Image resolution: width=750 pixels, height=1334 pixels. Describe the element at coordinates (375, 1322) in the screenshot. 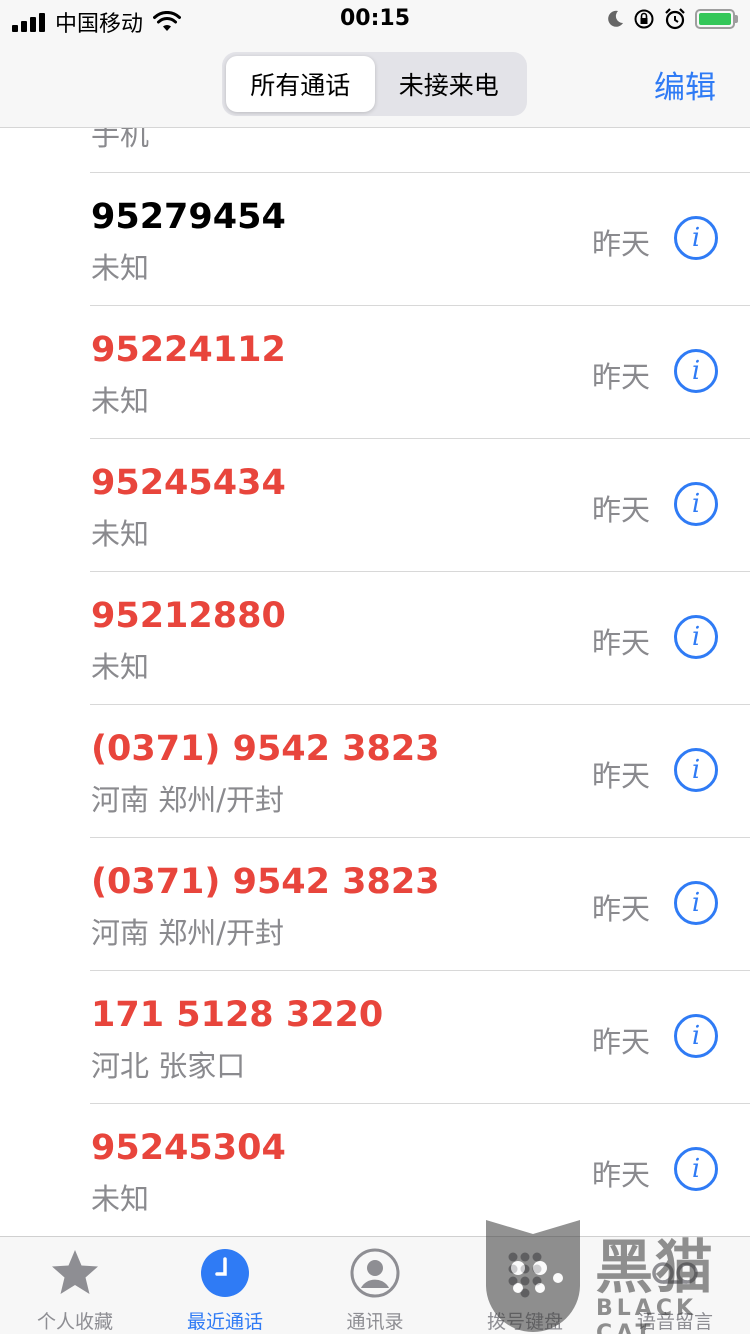

I see `tab-label: 通讯录` at that location.